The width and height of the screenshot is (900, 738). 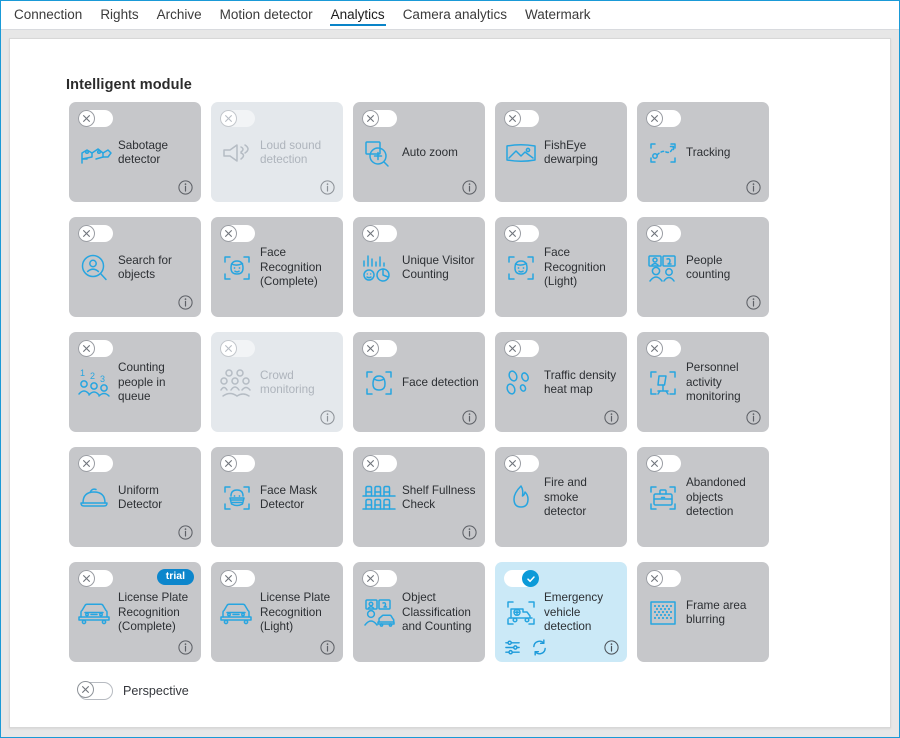 I want to click on tab-rights: Rights, so click(x=119, y=15).